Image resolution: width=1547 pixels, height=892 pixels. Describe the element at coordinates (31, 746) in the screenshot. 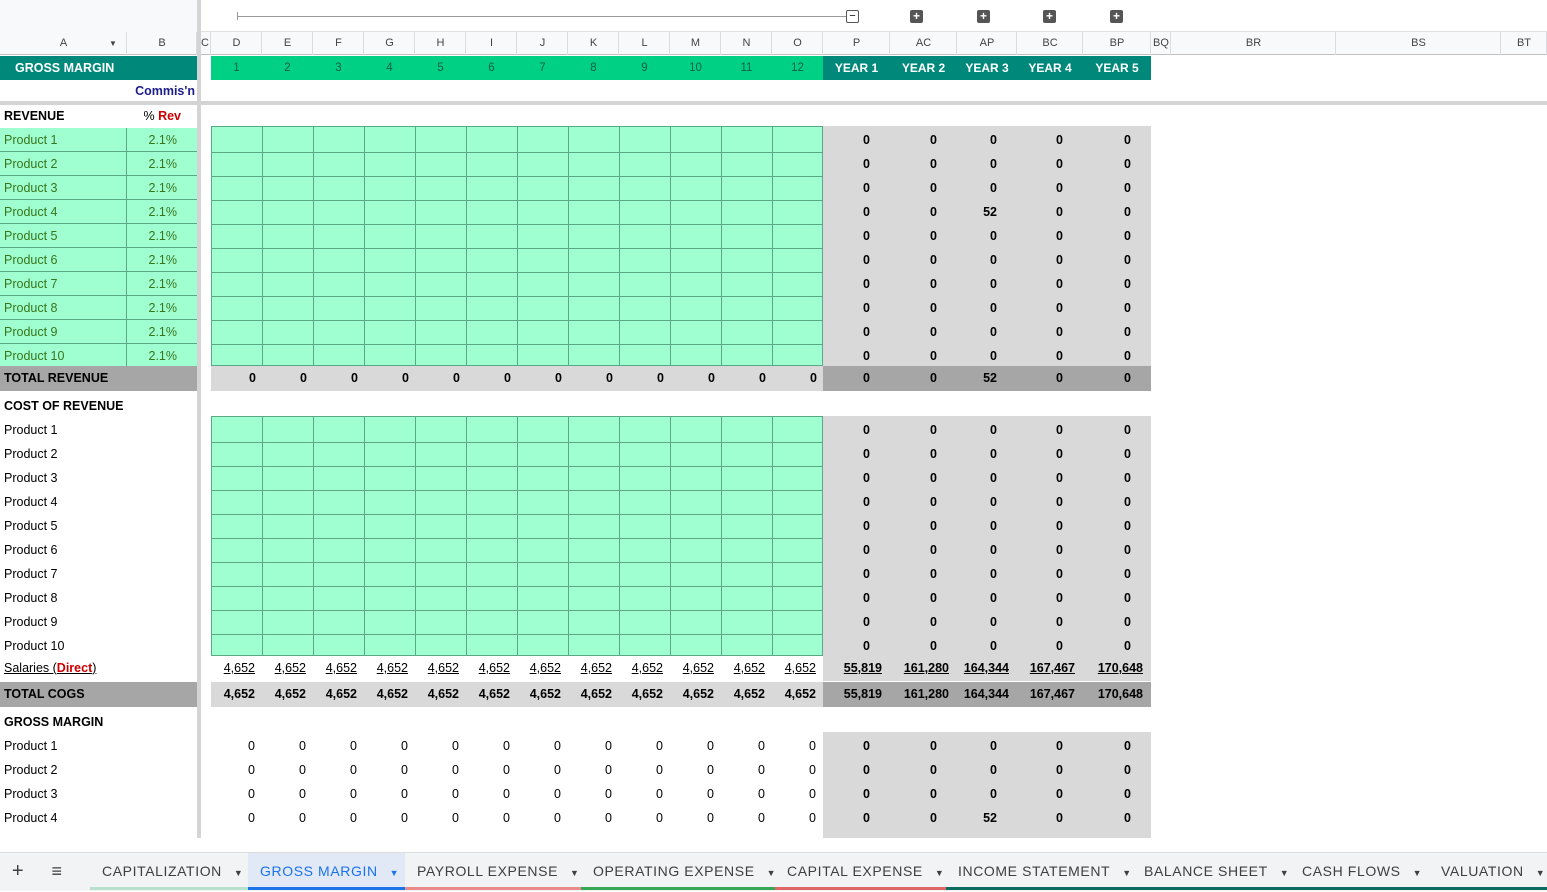

I see `gross-margin-row-label: Product 1` at that location.